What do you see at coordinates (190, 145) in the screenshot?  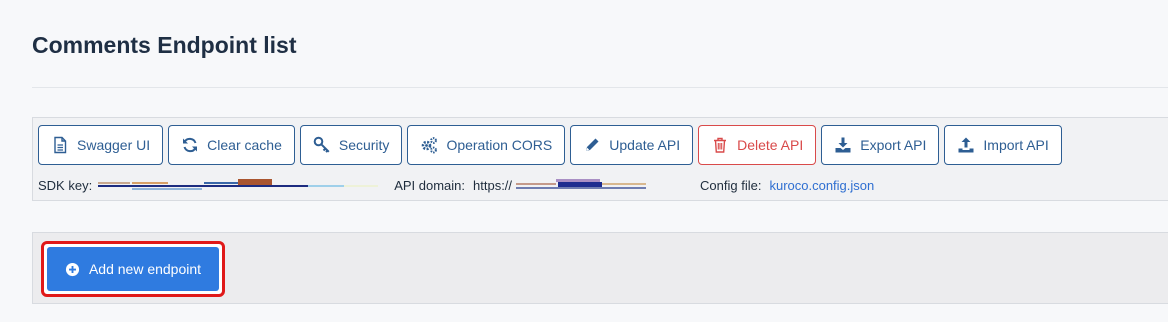 I see `refresh-icon` at bounding box center [190, 145].